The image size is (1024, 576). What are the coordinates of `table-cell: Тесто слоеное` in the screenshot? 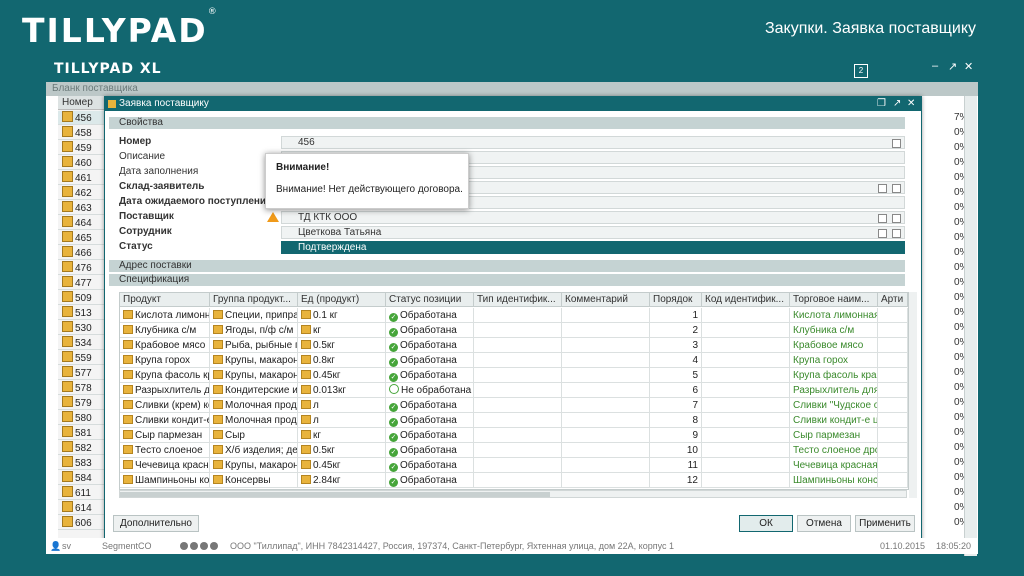 It's located at (165, 450).